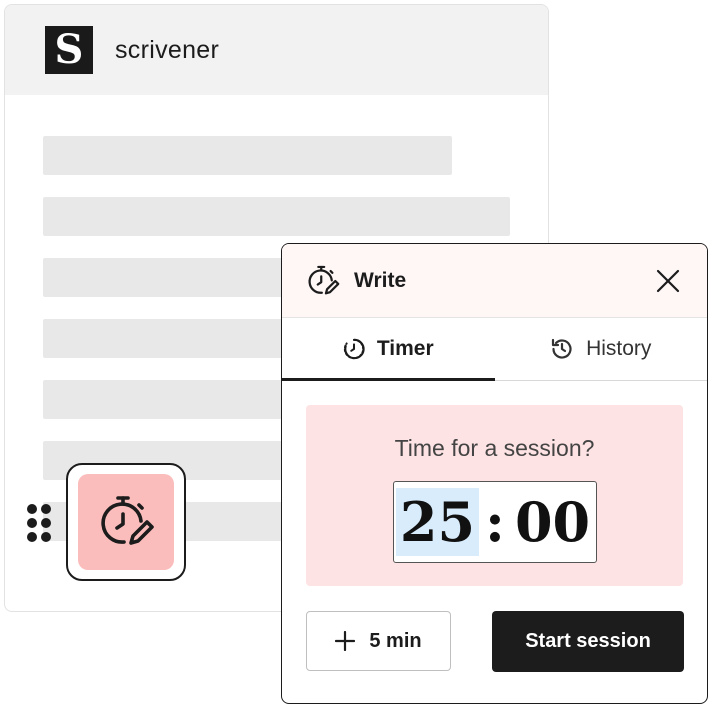  I want to click on seconds-field: 00, so click(552, 522).